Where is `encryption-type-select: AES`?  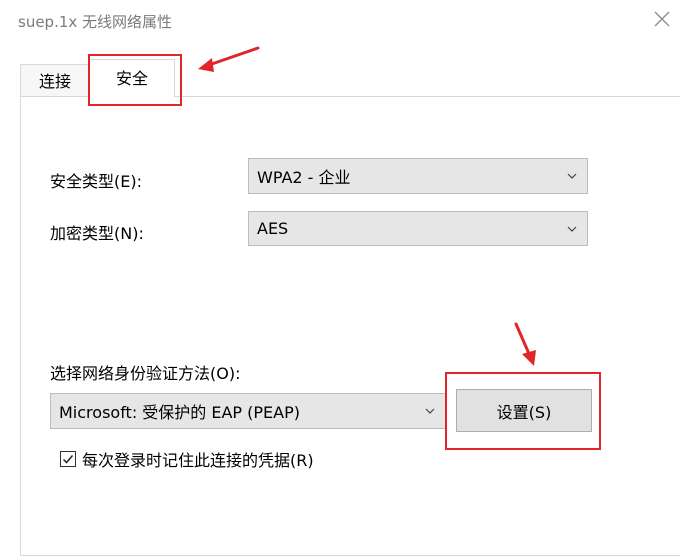
encryption-type-select: AES is located at coordinates (418, 228).